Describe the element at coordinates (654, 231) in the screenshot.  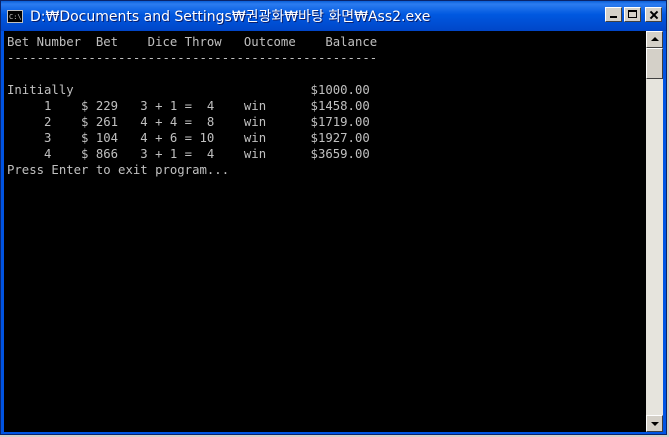
I see `vertical-scrollbar` at that location.